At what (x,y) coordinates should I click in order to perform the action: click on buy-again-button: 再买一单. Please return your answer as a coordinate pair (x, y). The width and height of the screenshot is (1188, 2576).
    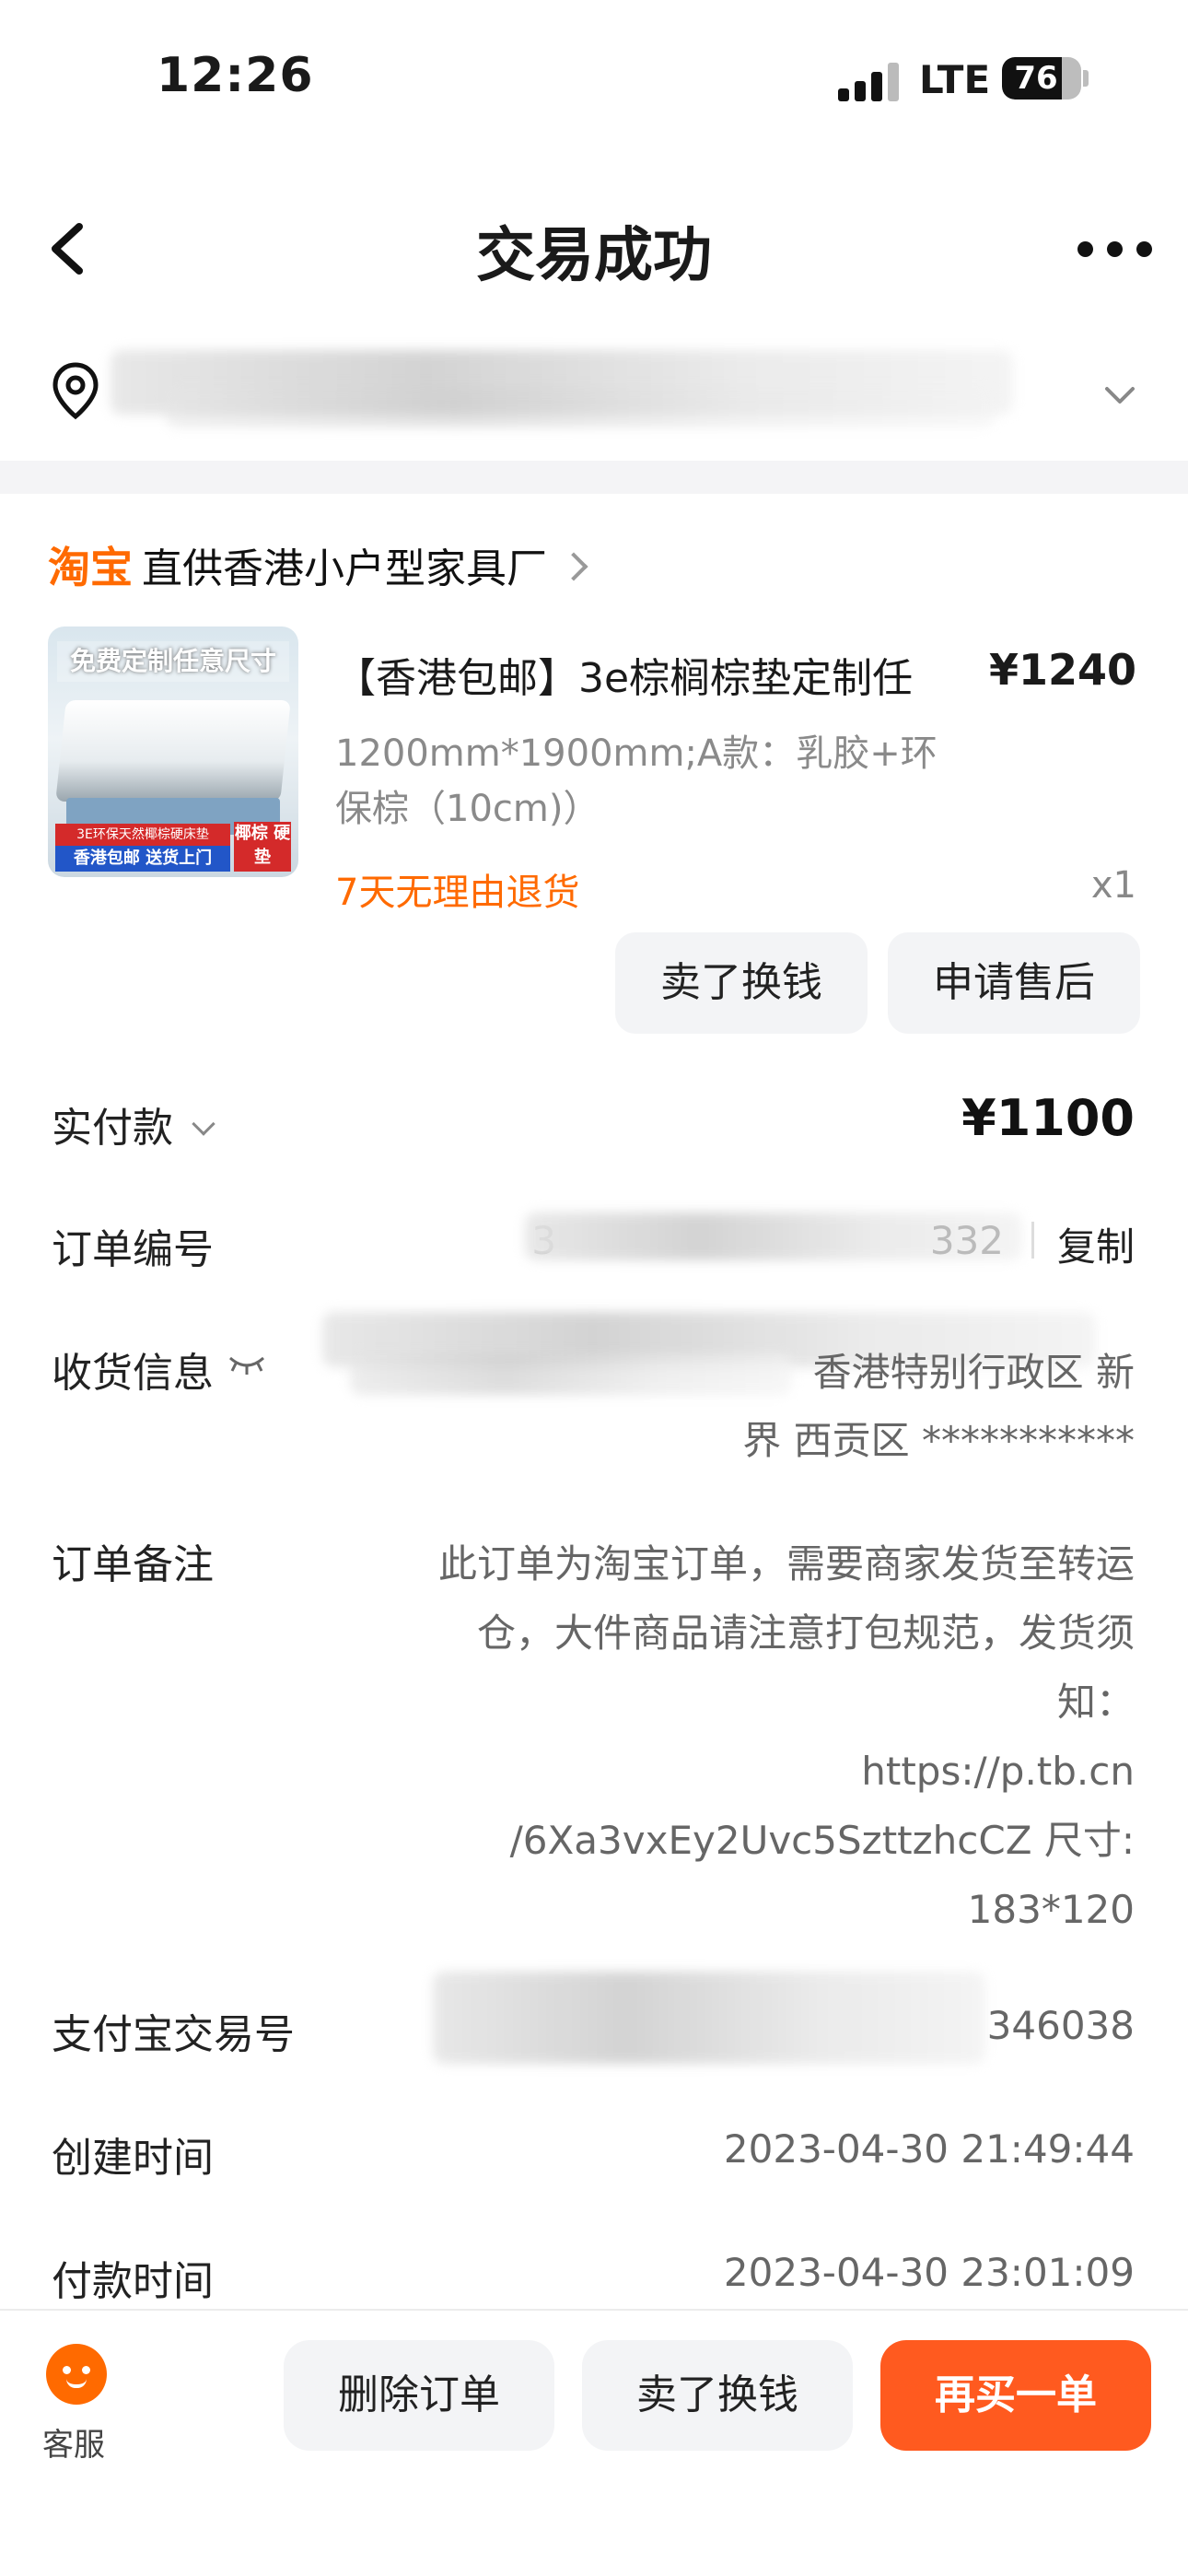
    Looking at the image, I should click on (1016, 2395).